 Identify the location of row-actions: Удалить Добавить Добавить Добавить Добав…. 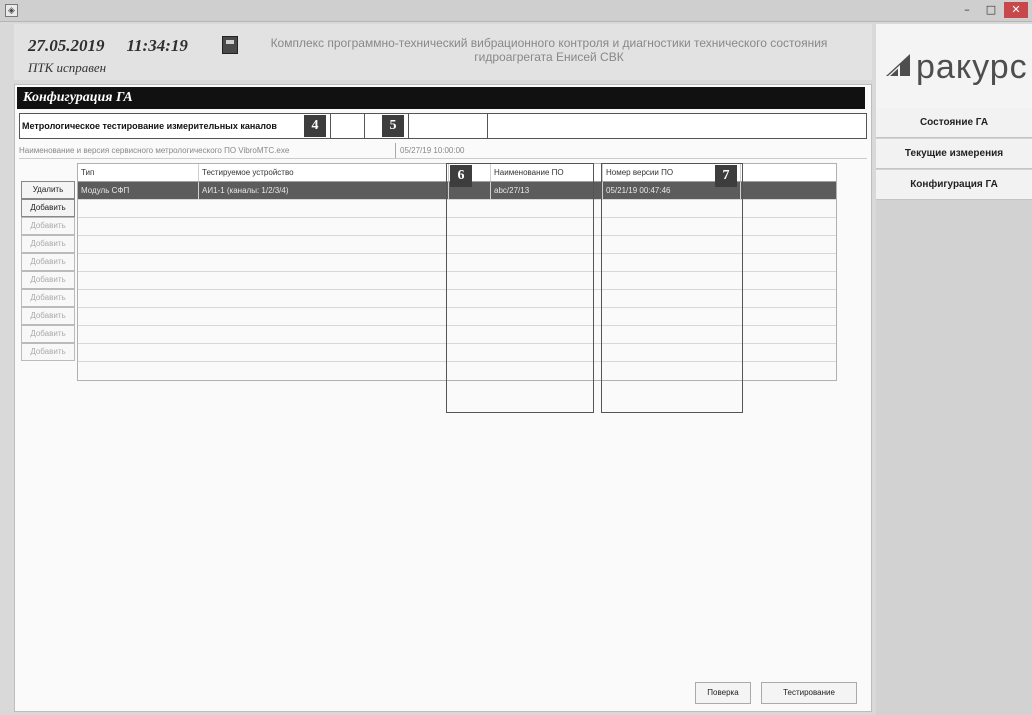
(48, 271).